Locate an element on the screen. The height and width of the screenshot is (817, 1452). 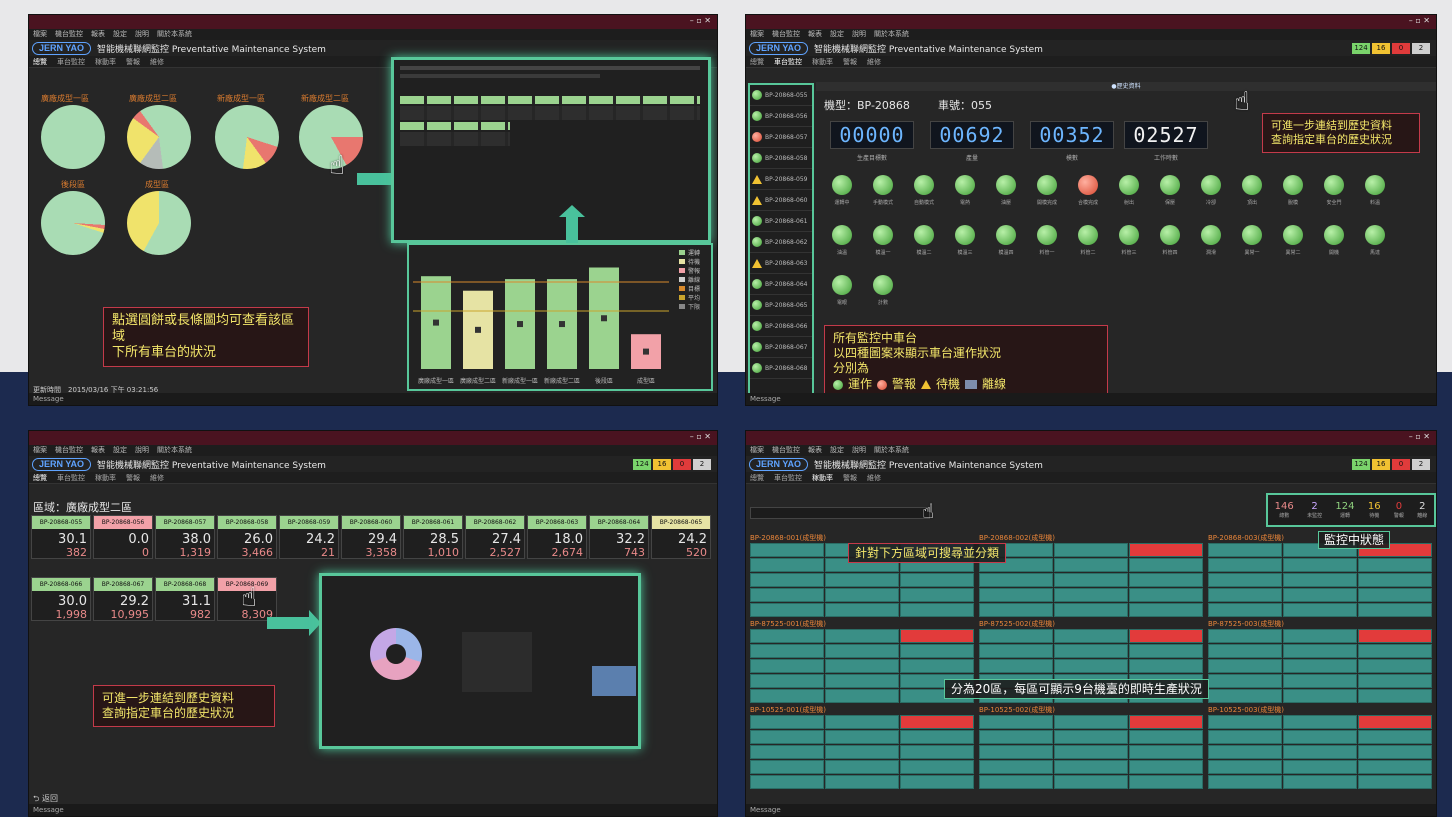
machine-card: BP-20868-055 30.1 382 is located at coordinates (61, 537).